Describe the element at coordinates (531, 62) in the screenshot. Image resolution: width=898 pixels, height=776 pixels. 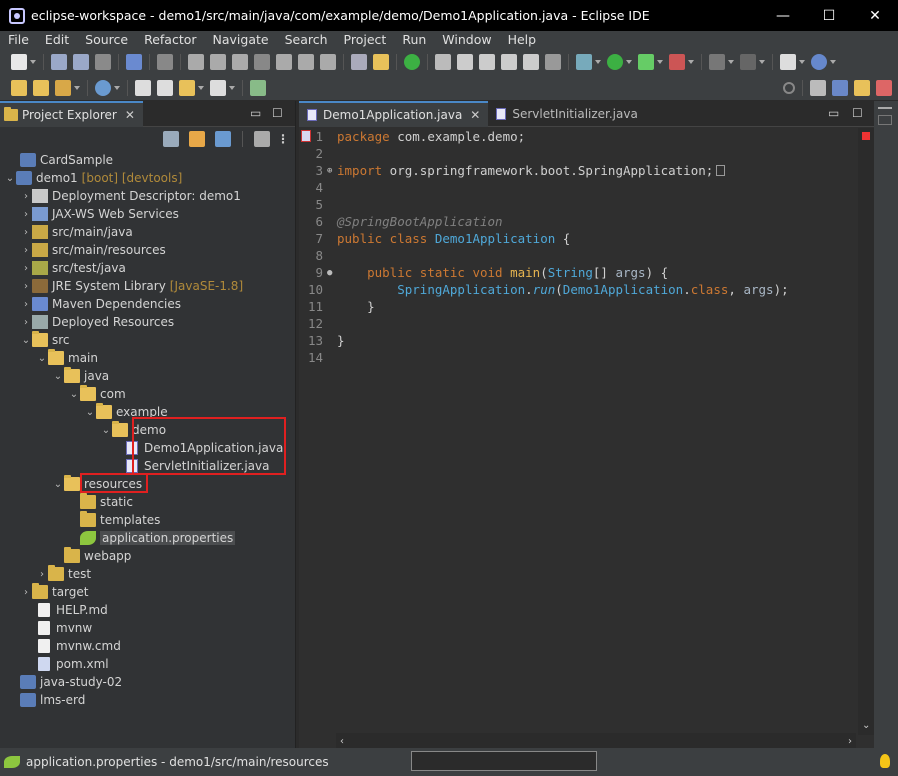
I see `show-whitespace-icon` at that location.